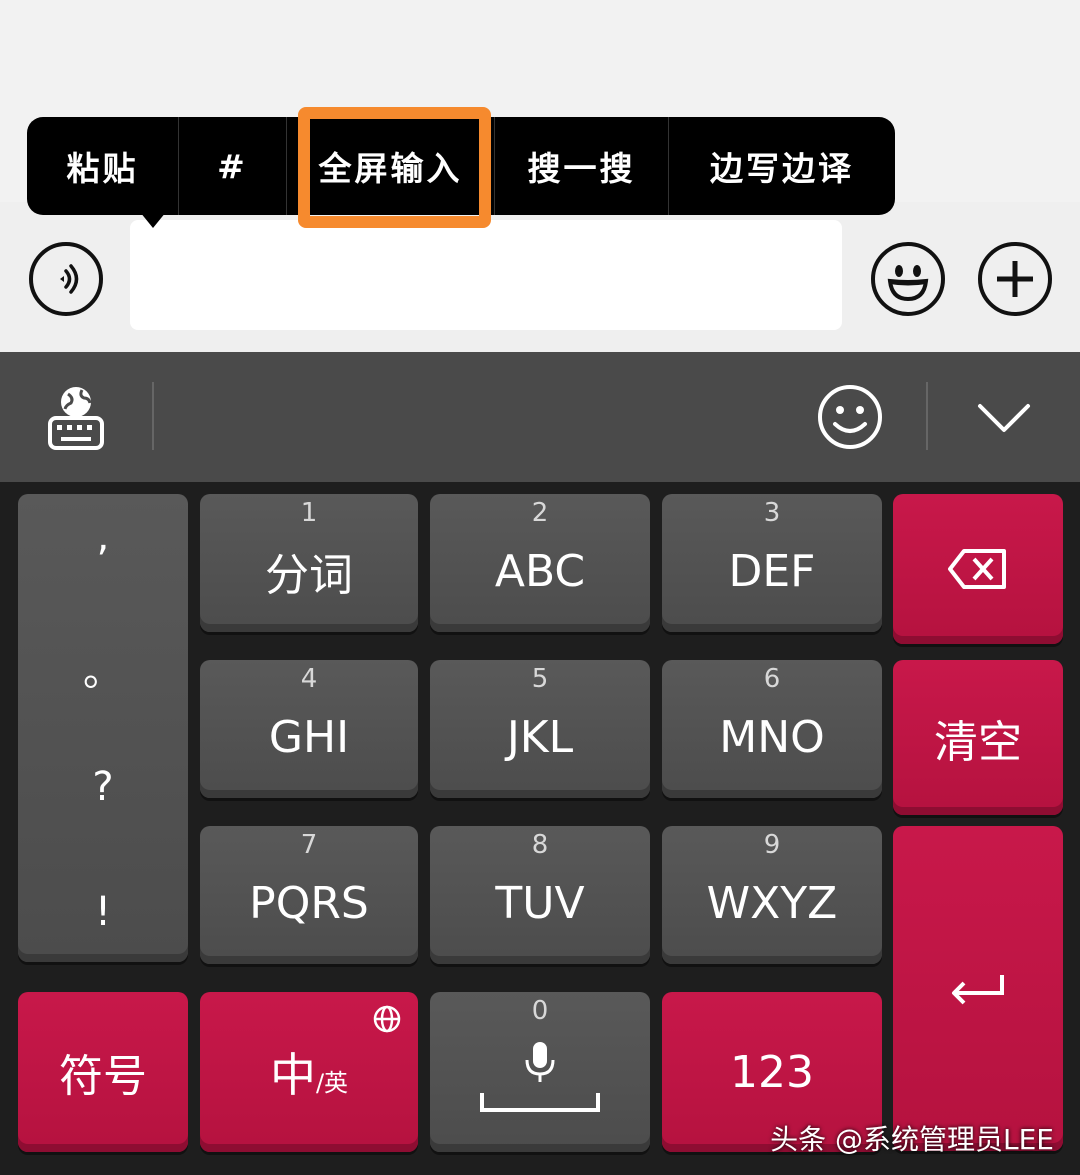 The width and height of the screenshot is (1080, 1175). I want to click on menu-item-fullscreen-input: 全屏输入, so click(391, 166).